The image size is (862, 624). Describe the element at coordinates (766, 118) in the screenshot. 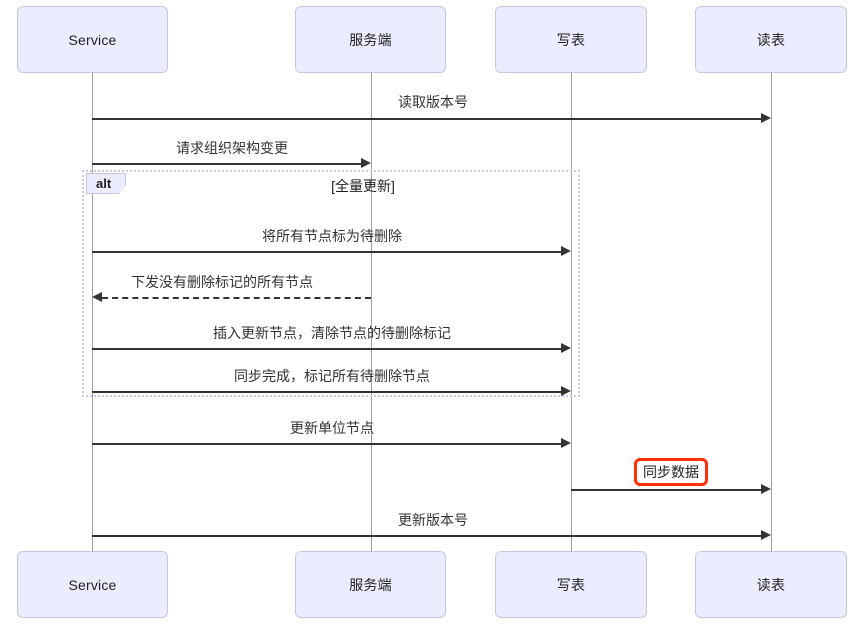

I see `message-arrowhead-m1` at that location.